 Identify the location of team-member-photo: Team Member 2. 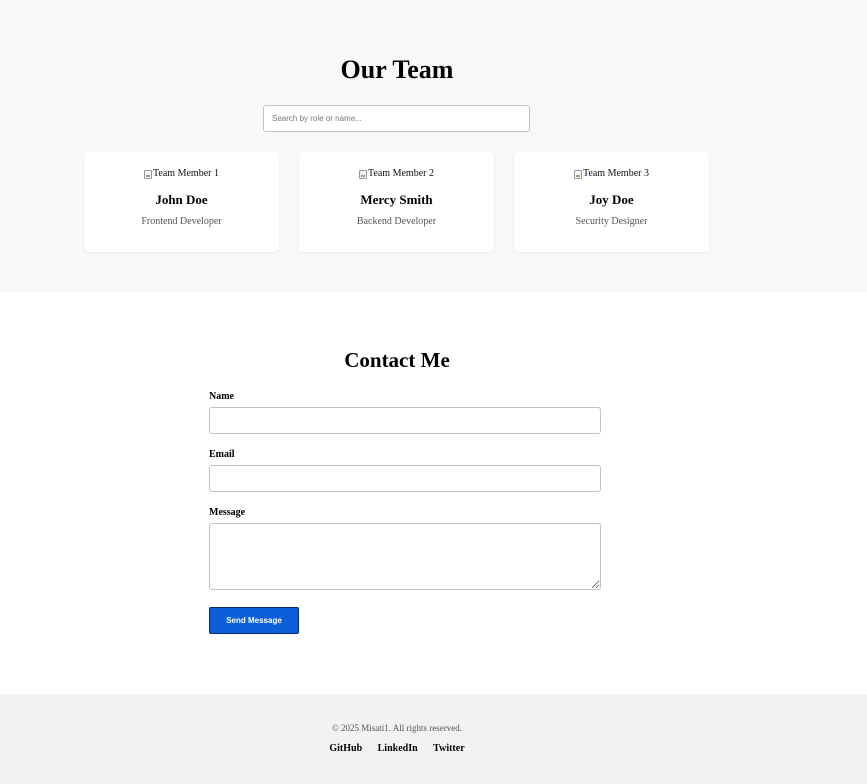
(396, 174).